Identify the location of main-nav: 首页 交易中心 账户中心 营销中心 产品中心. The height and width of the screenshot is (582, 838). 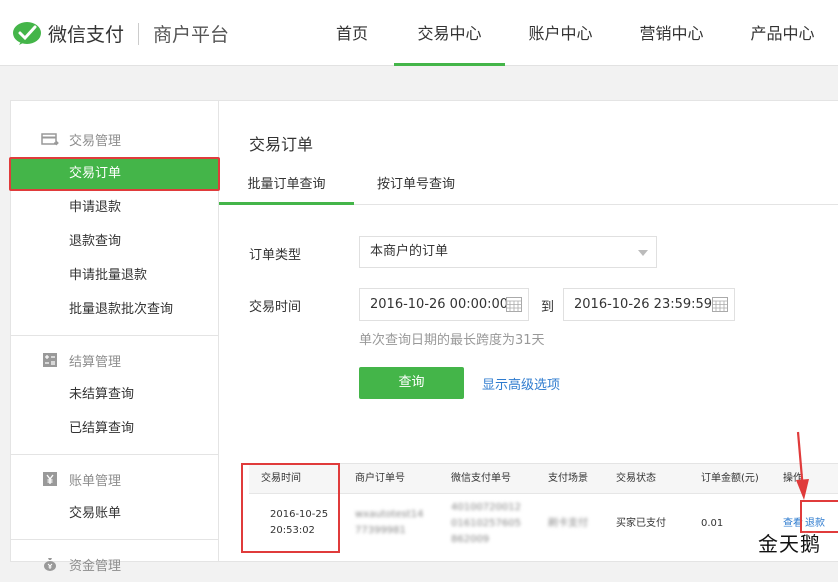
(574, 33).